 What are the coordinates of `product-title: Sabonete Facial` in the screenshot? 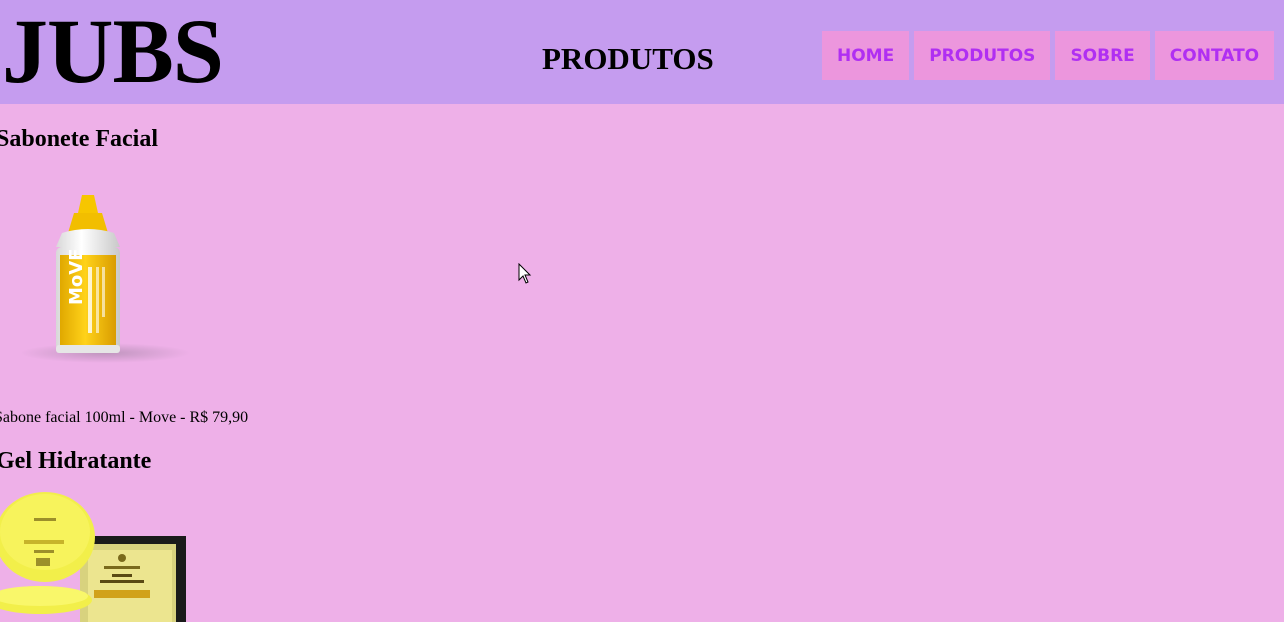 It's located at (79, 139).